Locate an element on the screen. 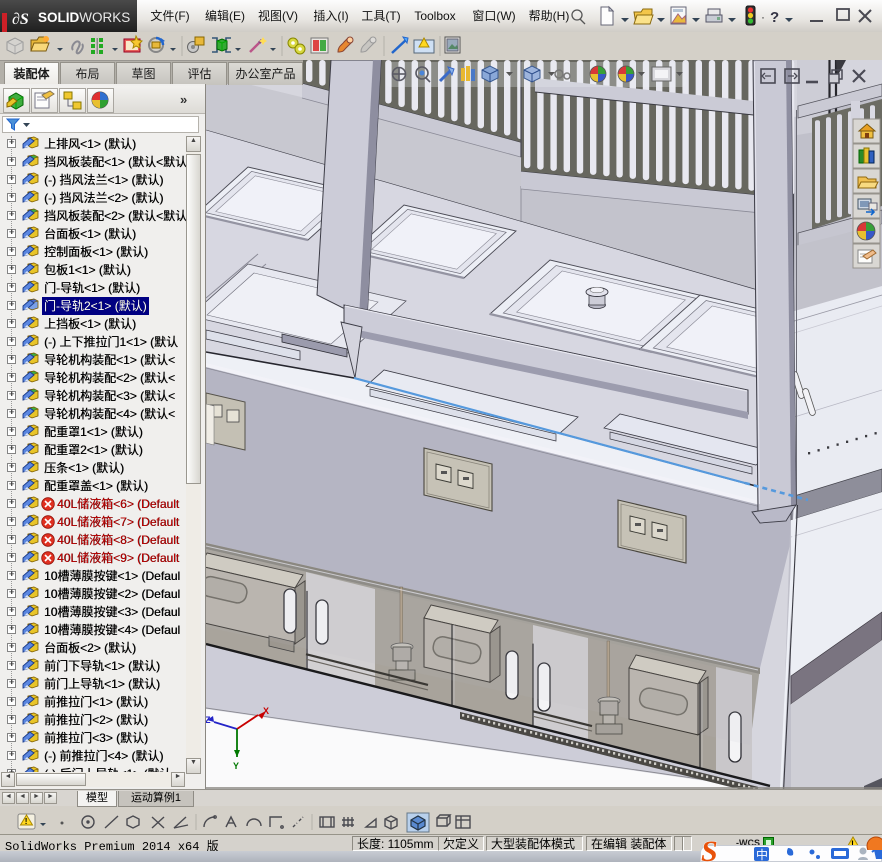 This screenshot has width=882, height=862. svg-text: 中 is located at coordinates (762, 854).